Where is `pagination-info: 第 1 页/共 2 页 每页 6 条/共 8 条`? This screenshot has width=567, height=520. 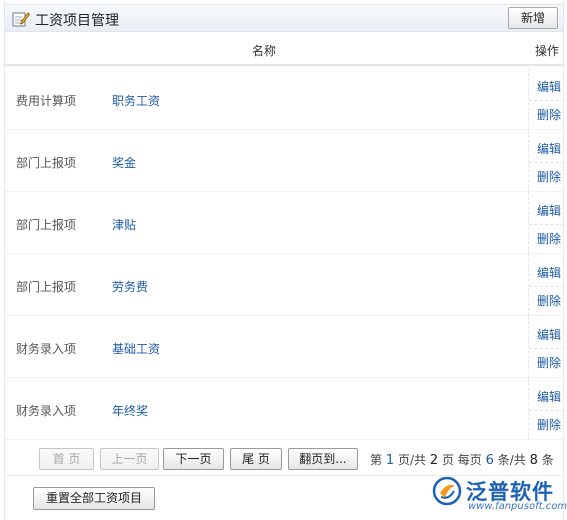
pagination-info: 第 1 页/共 2 页 每页 6 条/共 8 条 is located at coordinates (462, 459).